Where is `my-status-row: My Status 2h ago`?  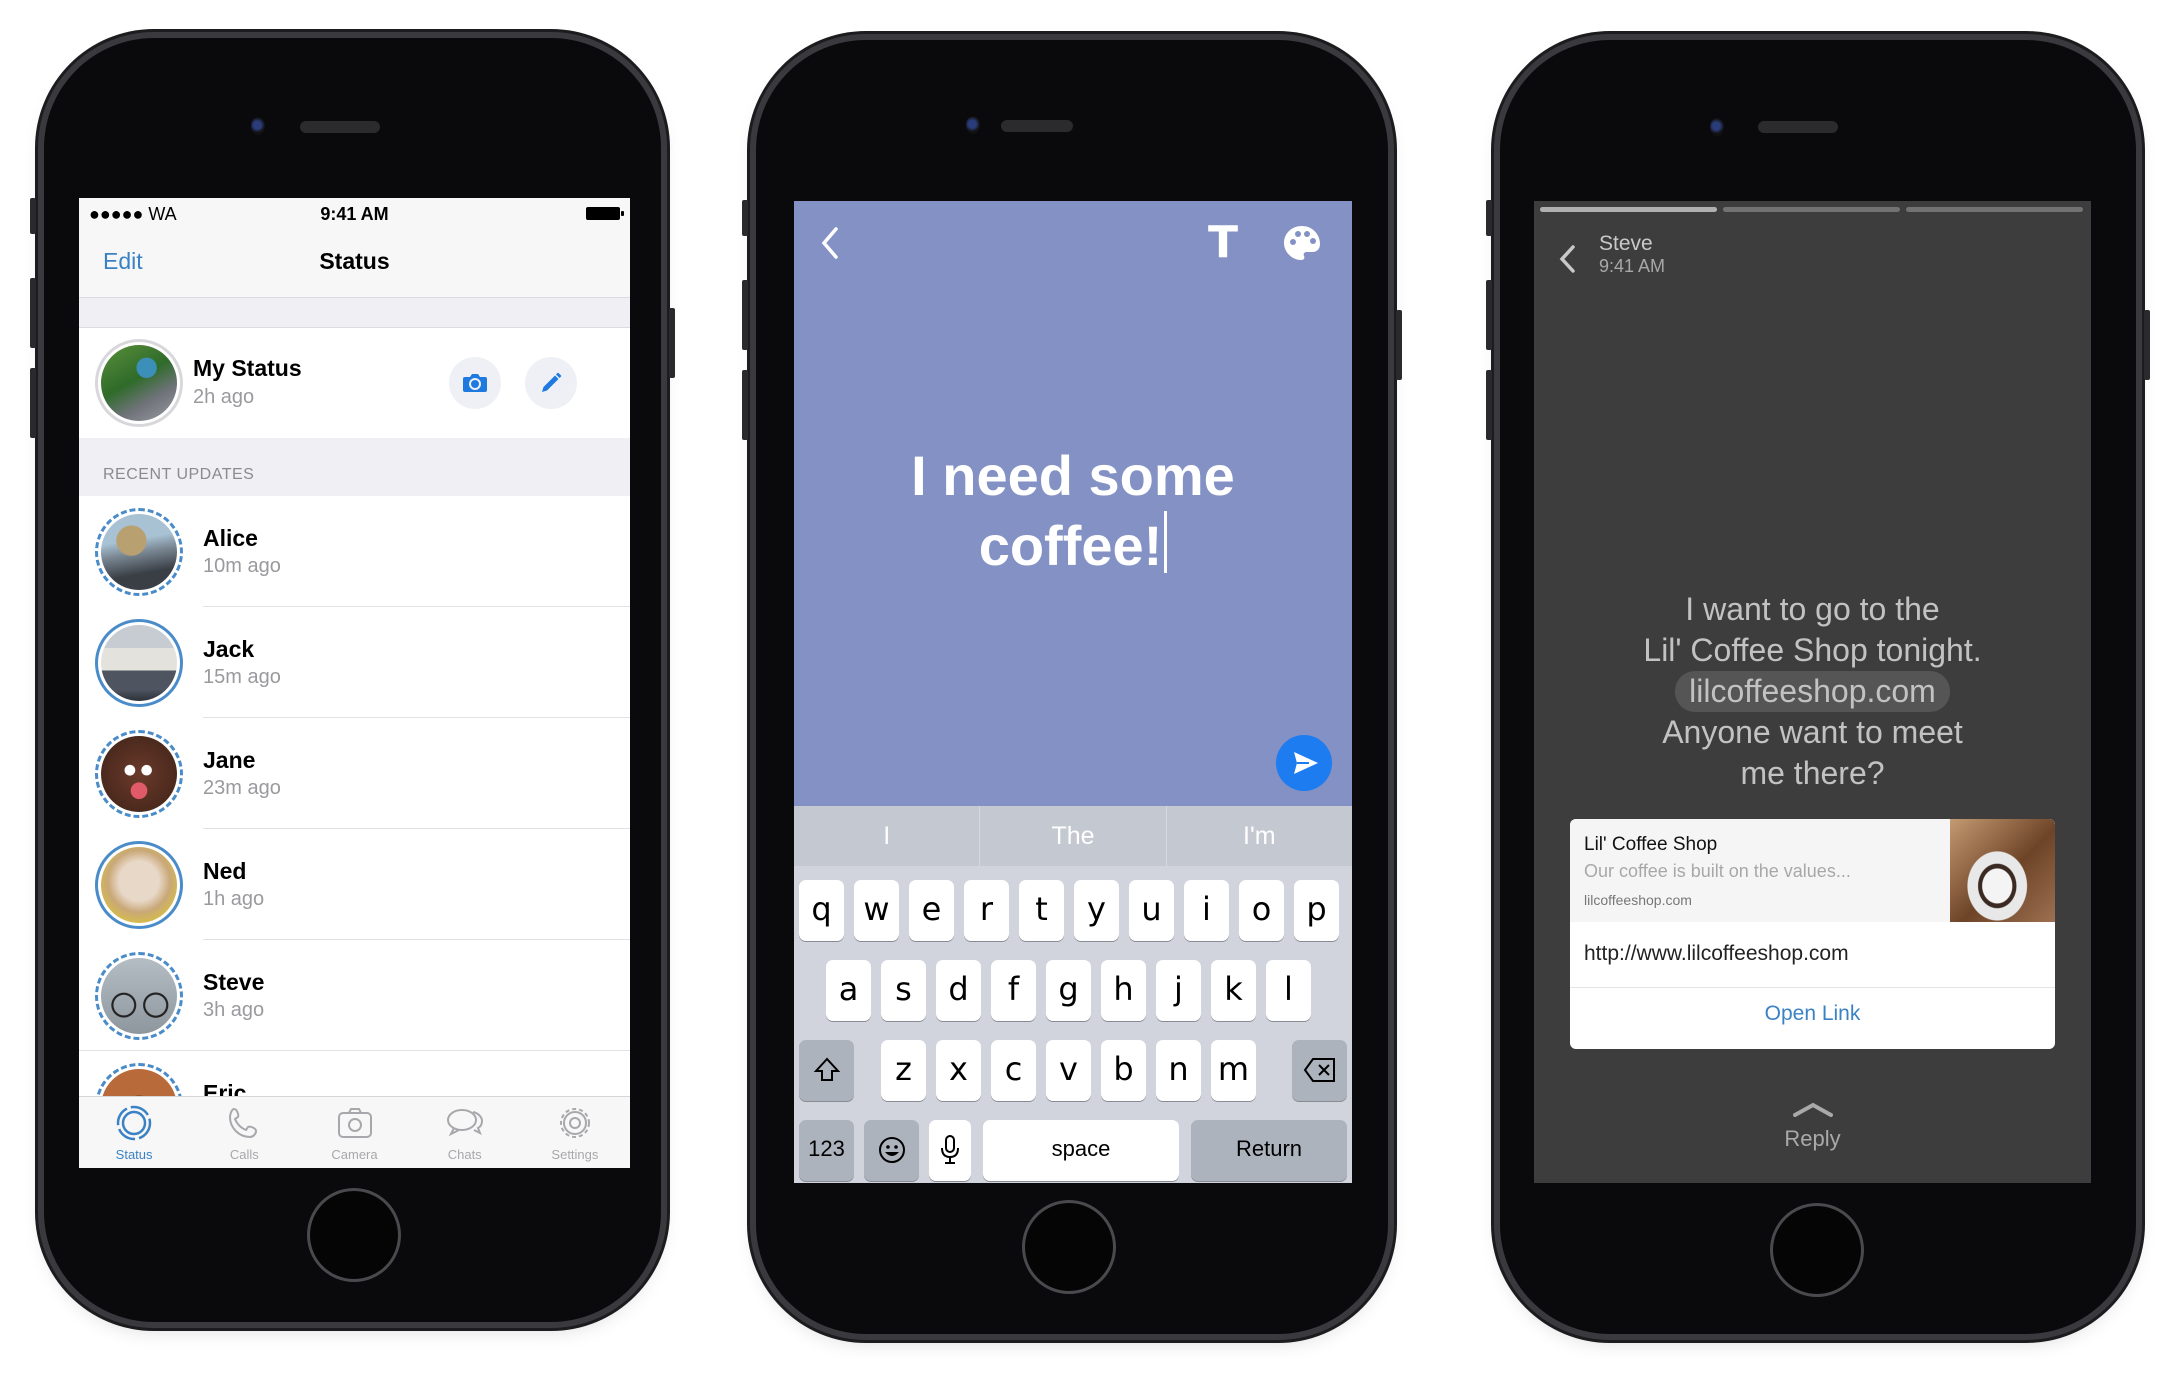 my-status-row: My Status 2h ago is located at coordinates (354, 383).